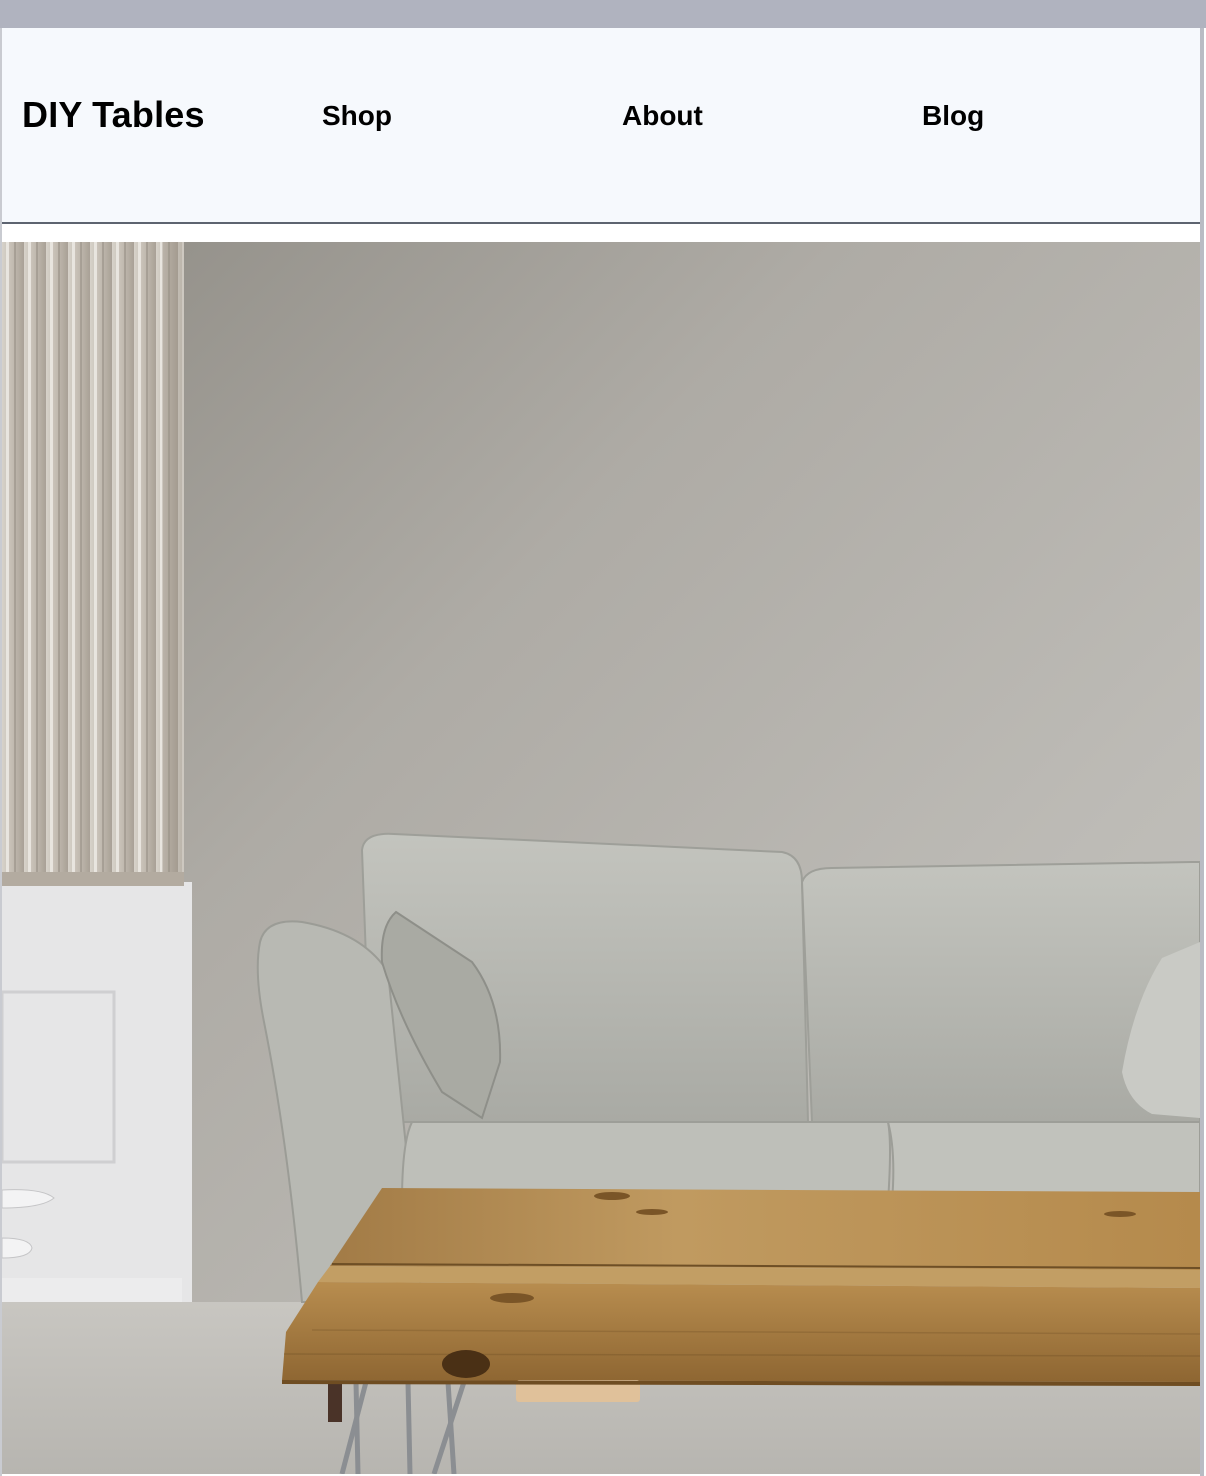  What do you see at coordinates (113, 115) in the screenshot?
I see `site-logo-text: DIY Tables` at bounding box center [113, 115].